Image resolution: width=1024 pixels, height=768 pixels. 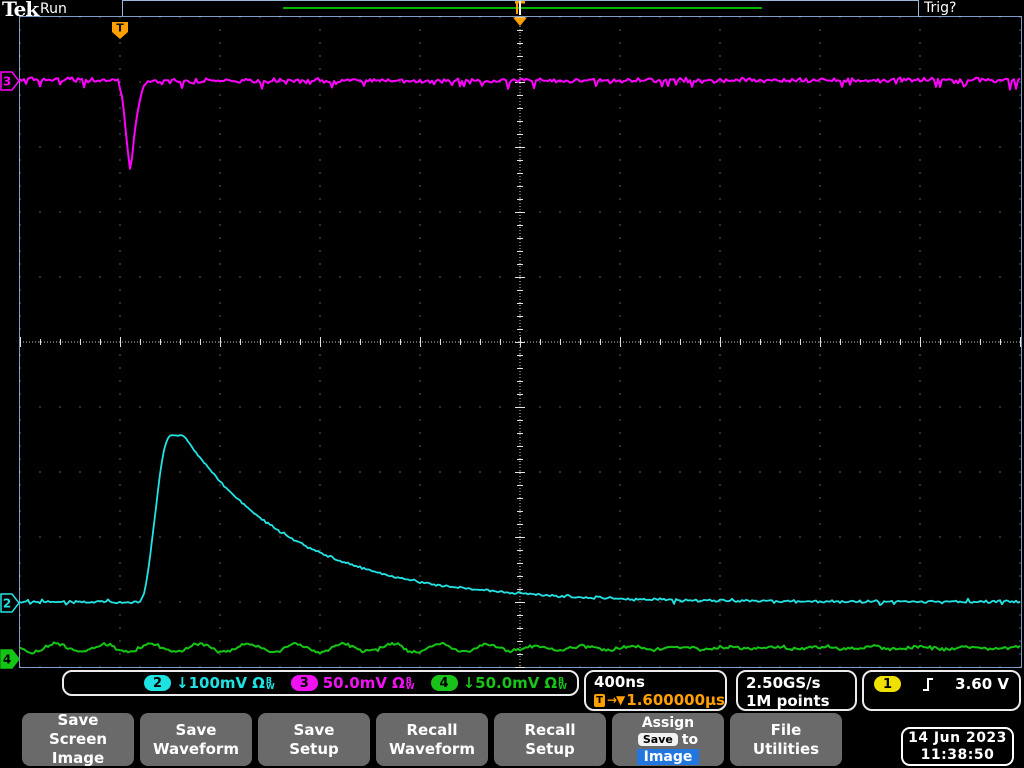 I want to click on channel-2-readout: 2 ↓100mV ΩBW, so click(x=209, y=683).